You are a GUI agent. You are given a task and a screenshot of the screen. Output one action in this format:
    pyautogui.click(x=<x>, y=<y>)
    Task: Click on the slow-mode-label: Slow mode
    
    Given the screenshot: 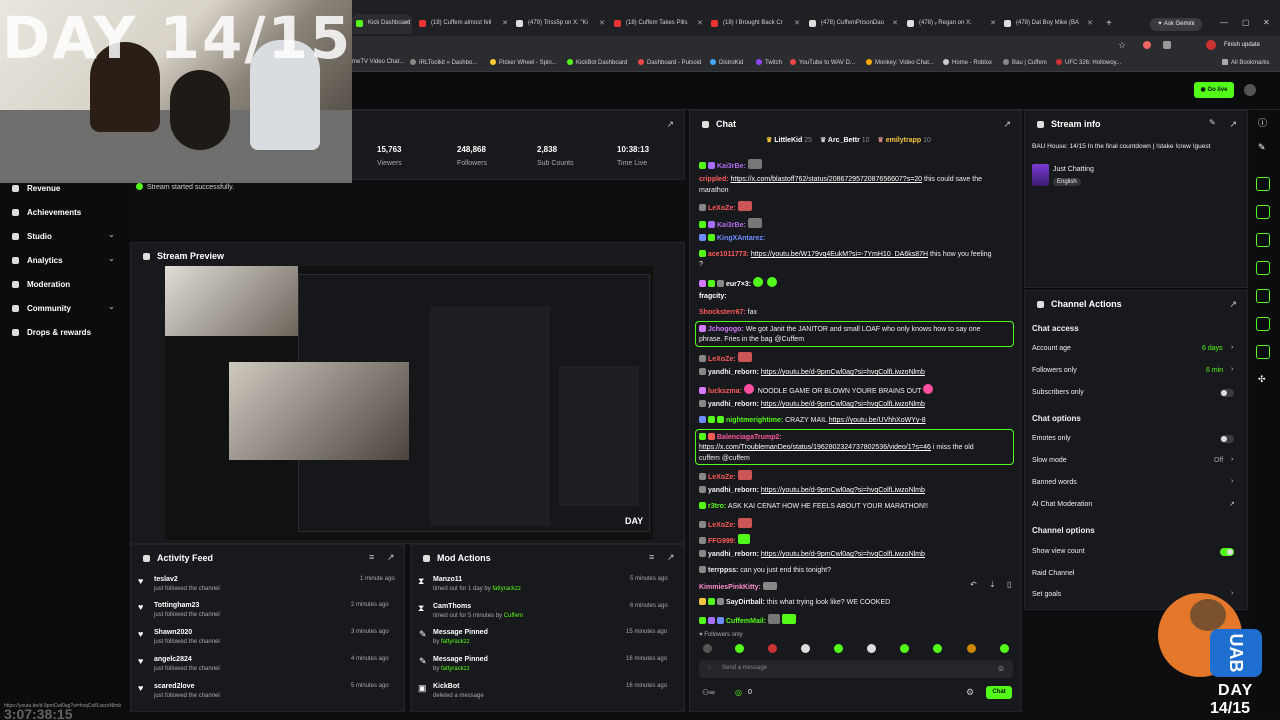 What is the action you would take?
    pyautogui.click(x=1049, y=460)
    